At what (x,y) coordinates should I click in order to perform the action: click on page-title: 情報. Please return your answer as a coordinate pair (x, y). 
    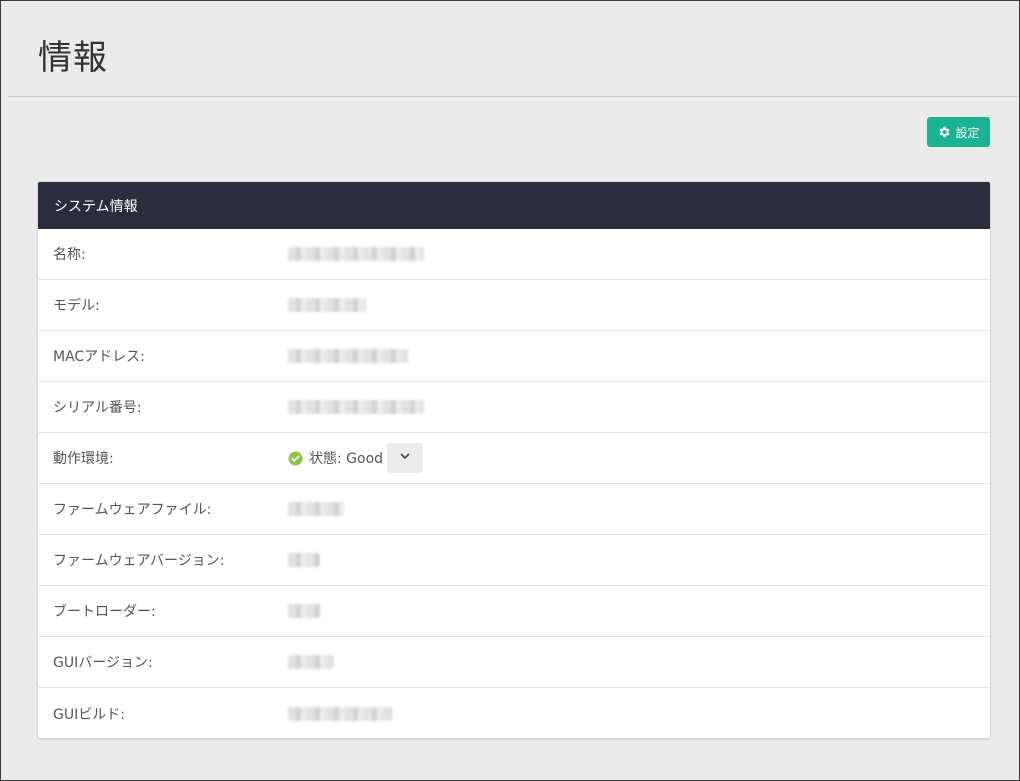
    Looking at the image, I should click on (73, 58).